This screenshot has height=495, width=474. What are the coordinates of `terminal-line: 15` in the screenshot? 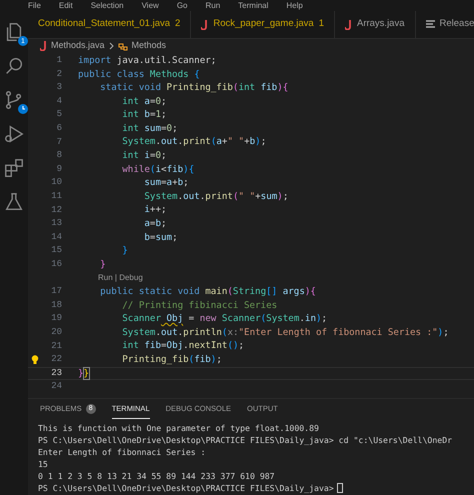 It's located at (43, 464).